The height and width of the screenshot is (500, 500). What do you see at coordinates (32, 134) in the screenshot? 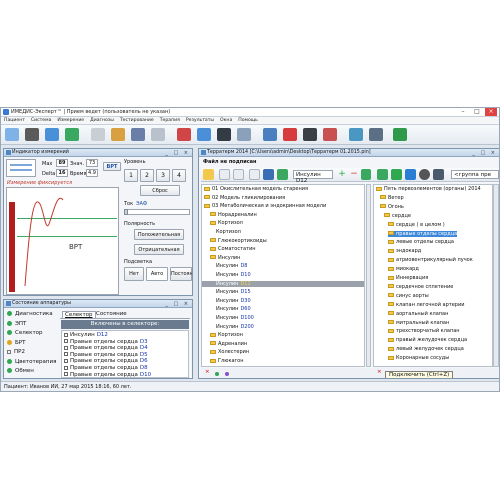
I see `tools-icon` at bounding box center [32, 134].